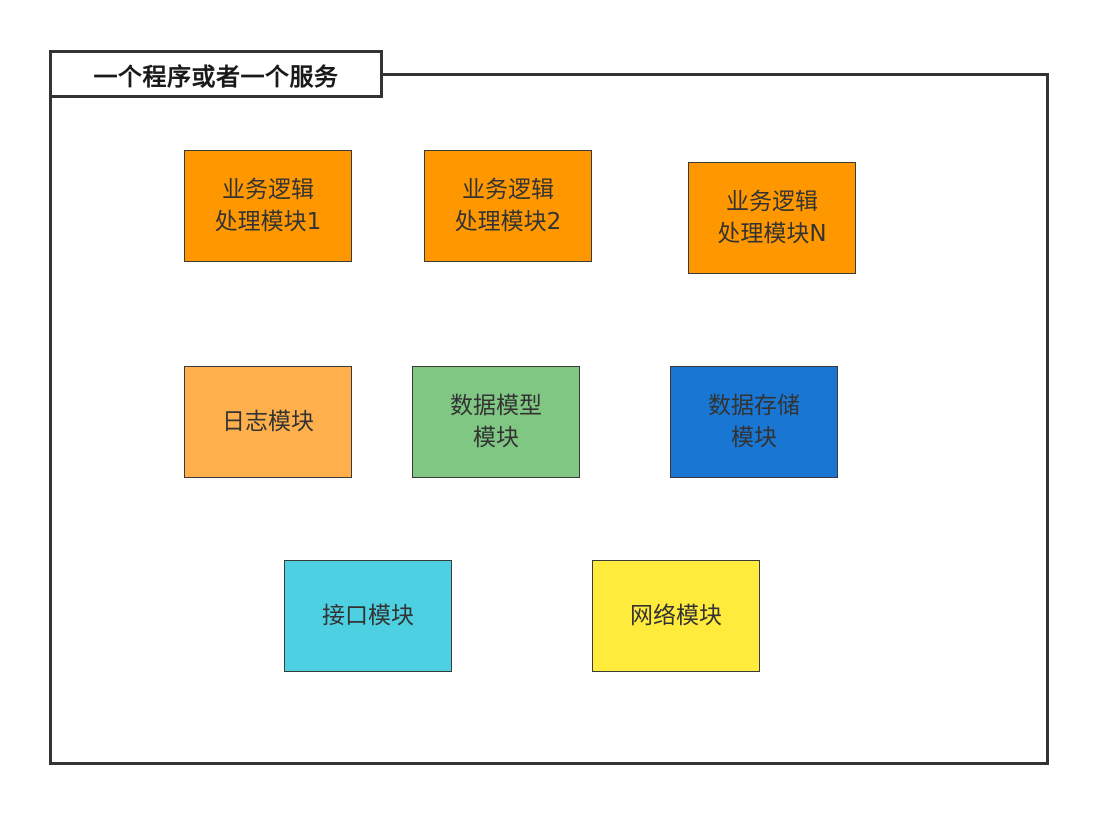 The image size is (1100, 816). I want to click on data-model-module: 数据模型 模块, so click(496, 422).